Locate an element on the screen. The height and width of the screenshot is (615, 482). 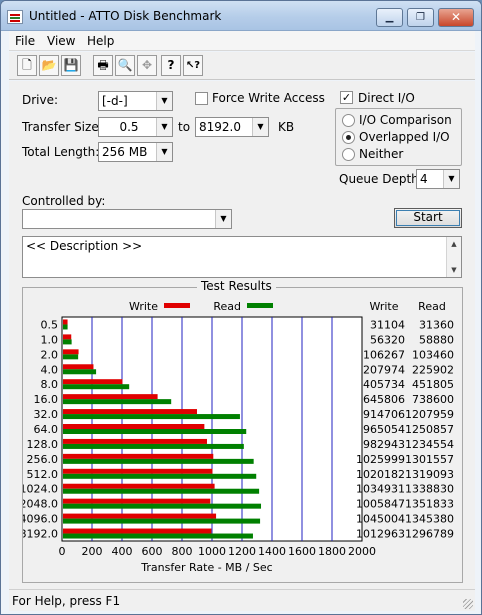
category-label: 0.5 is located at coordinates (50, 324).